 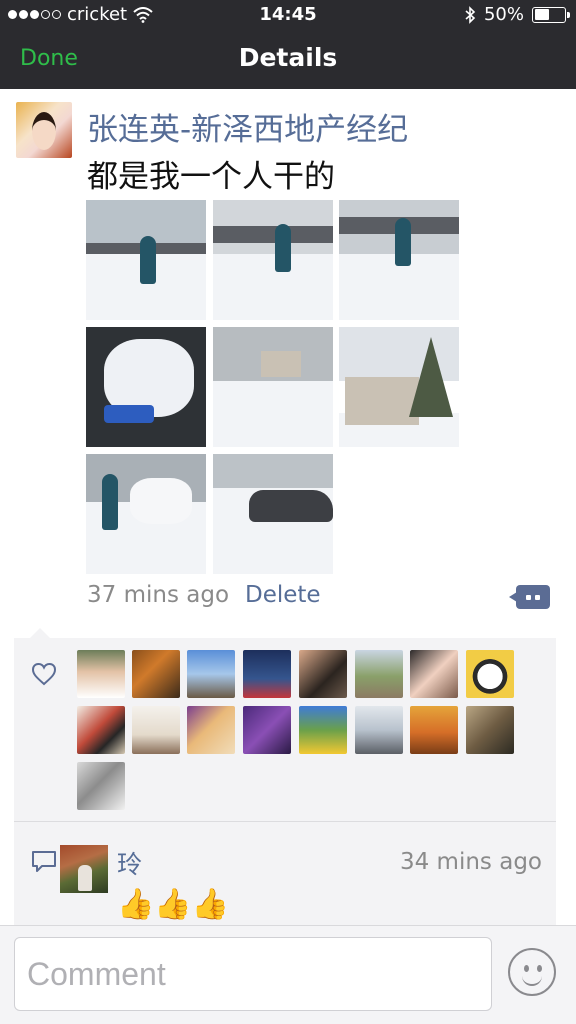 What do you see at coordinates (173, 904) in the screenshot?
I see `comment-text: 👍👍👍` at bounding box center [173, 904].